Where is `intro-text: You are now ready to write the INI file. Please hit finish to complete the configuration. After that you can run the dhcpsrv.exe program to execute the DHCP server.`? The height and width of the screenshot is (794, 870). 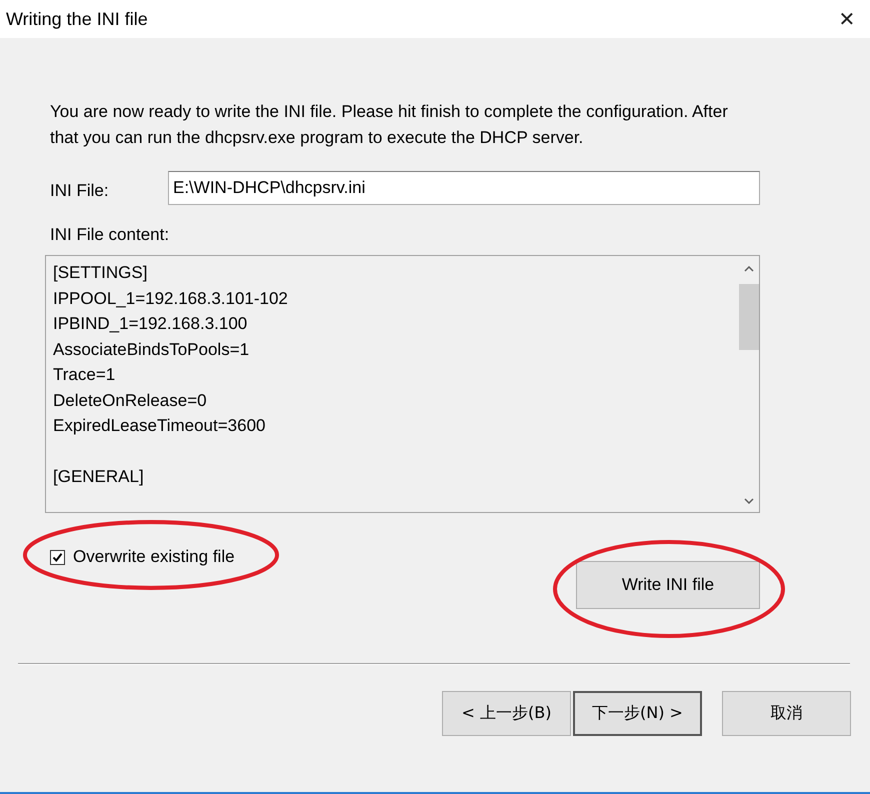 intro-text: You are now ready to write the INI file. Please hit finish to complete the configuration. After that you can run the dhcpsrv.exe program to execute the DHCP server. is located at coordinates (389, 125).